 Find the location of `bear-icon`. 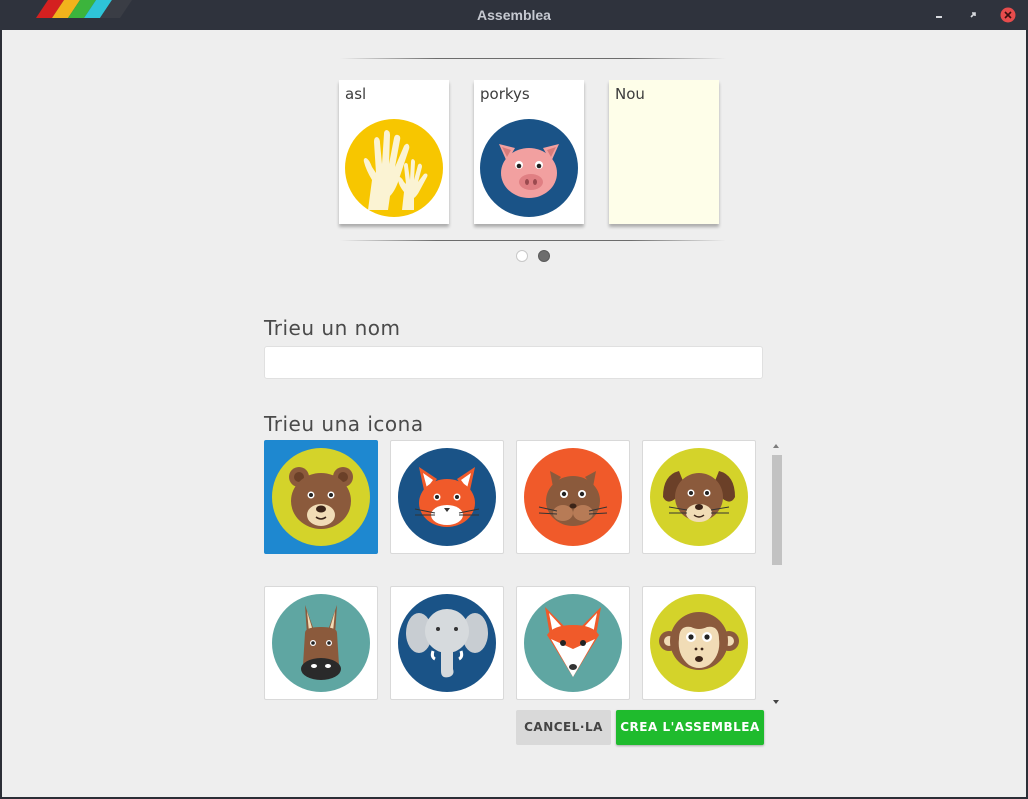

bear-icon is located at coordinates (321, 497).